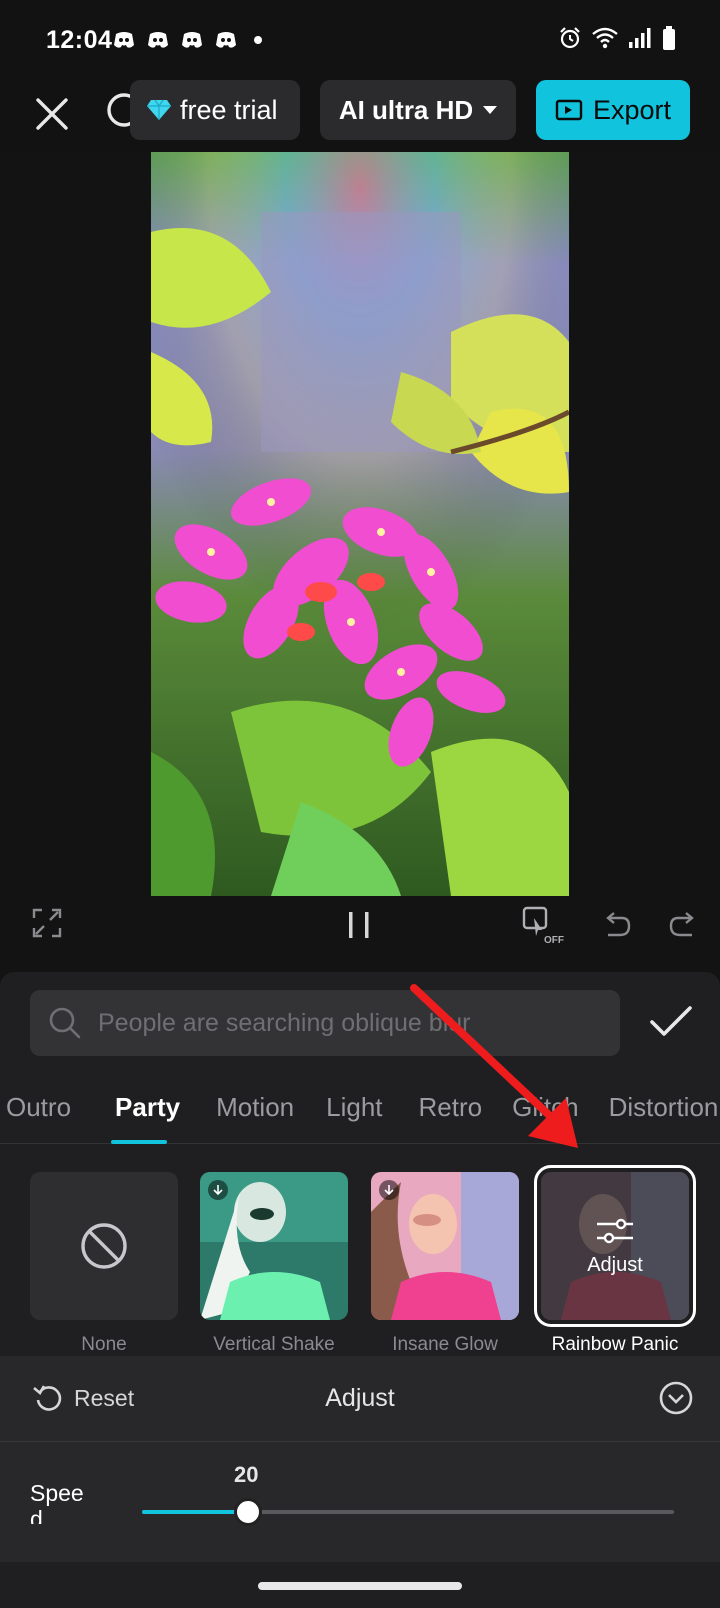  Describe the element at coordinates (406, 109) in the screenshot. I see `ai-ultra-hd-label: AI ultra HD` at that location.